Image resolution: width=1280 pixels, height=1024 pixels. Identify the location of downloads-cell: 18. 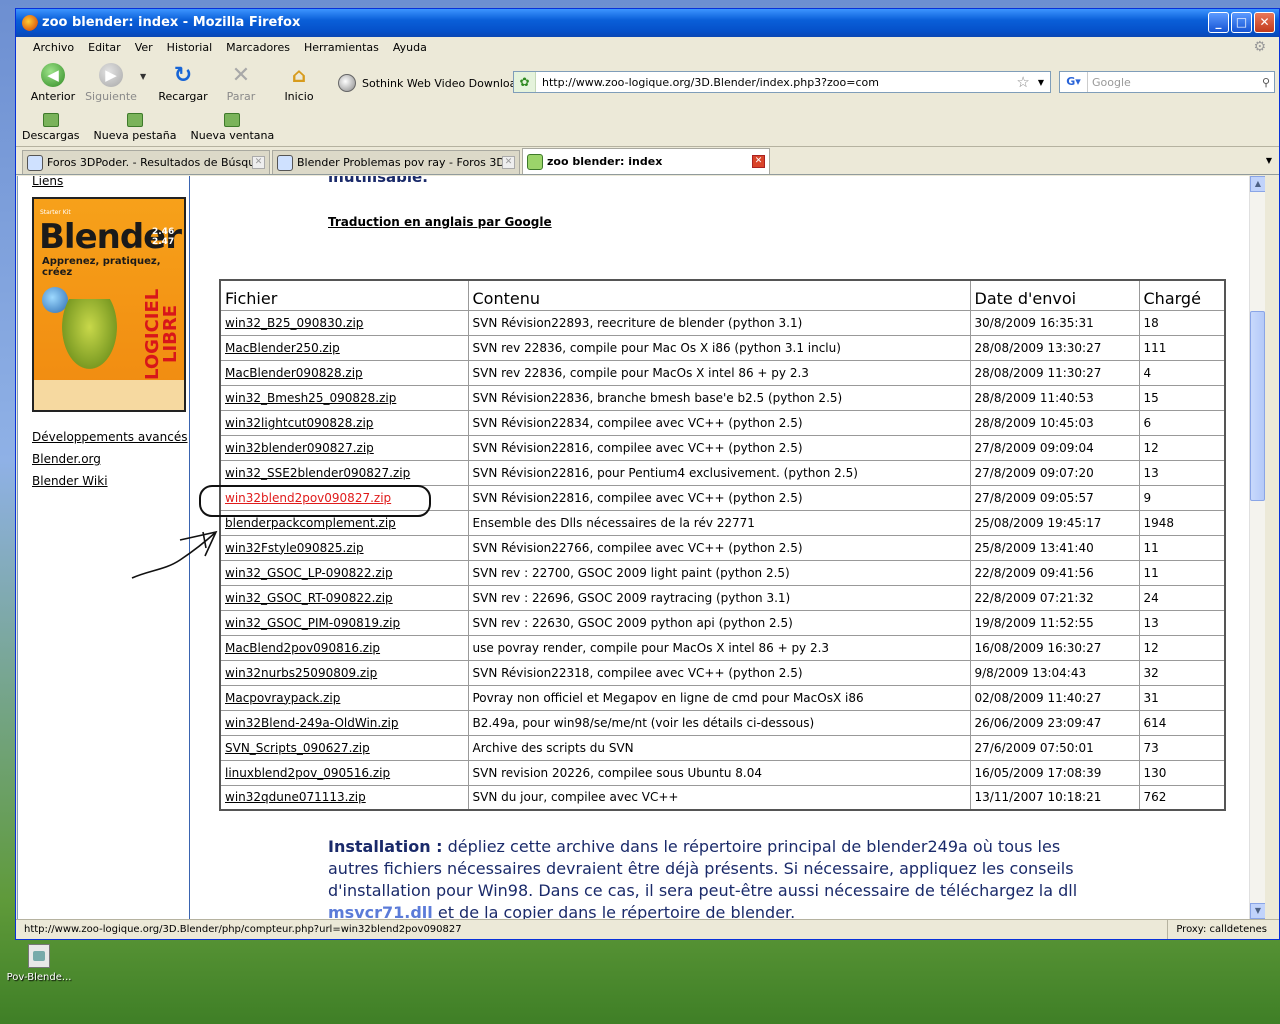
(1182, 322).